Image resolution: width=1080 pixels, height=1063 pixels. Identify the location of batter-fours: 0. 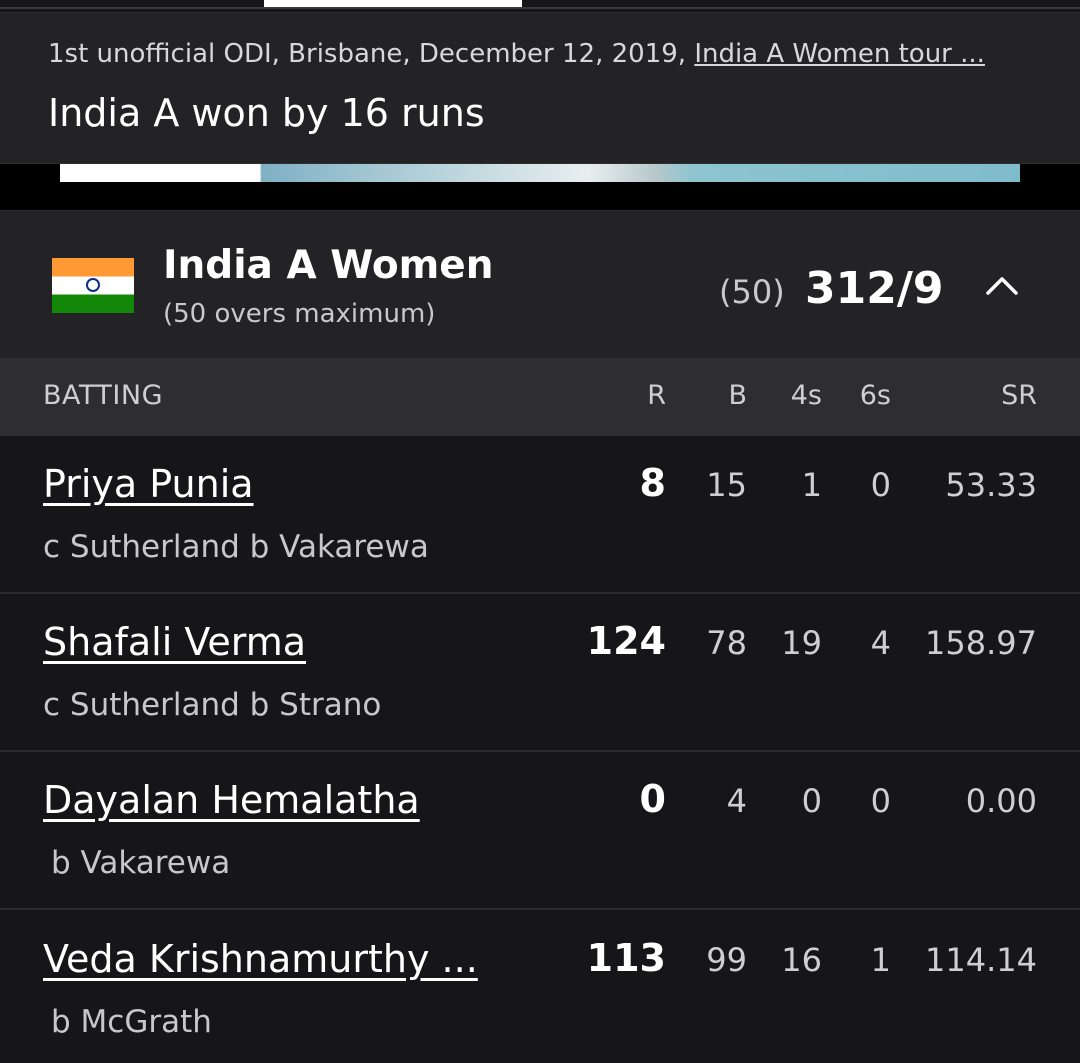
(811, 801).